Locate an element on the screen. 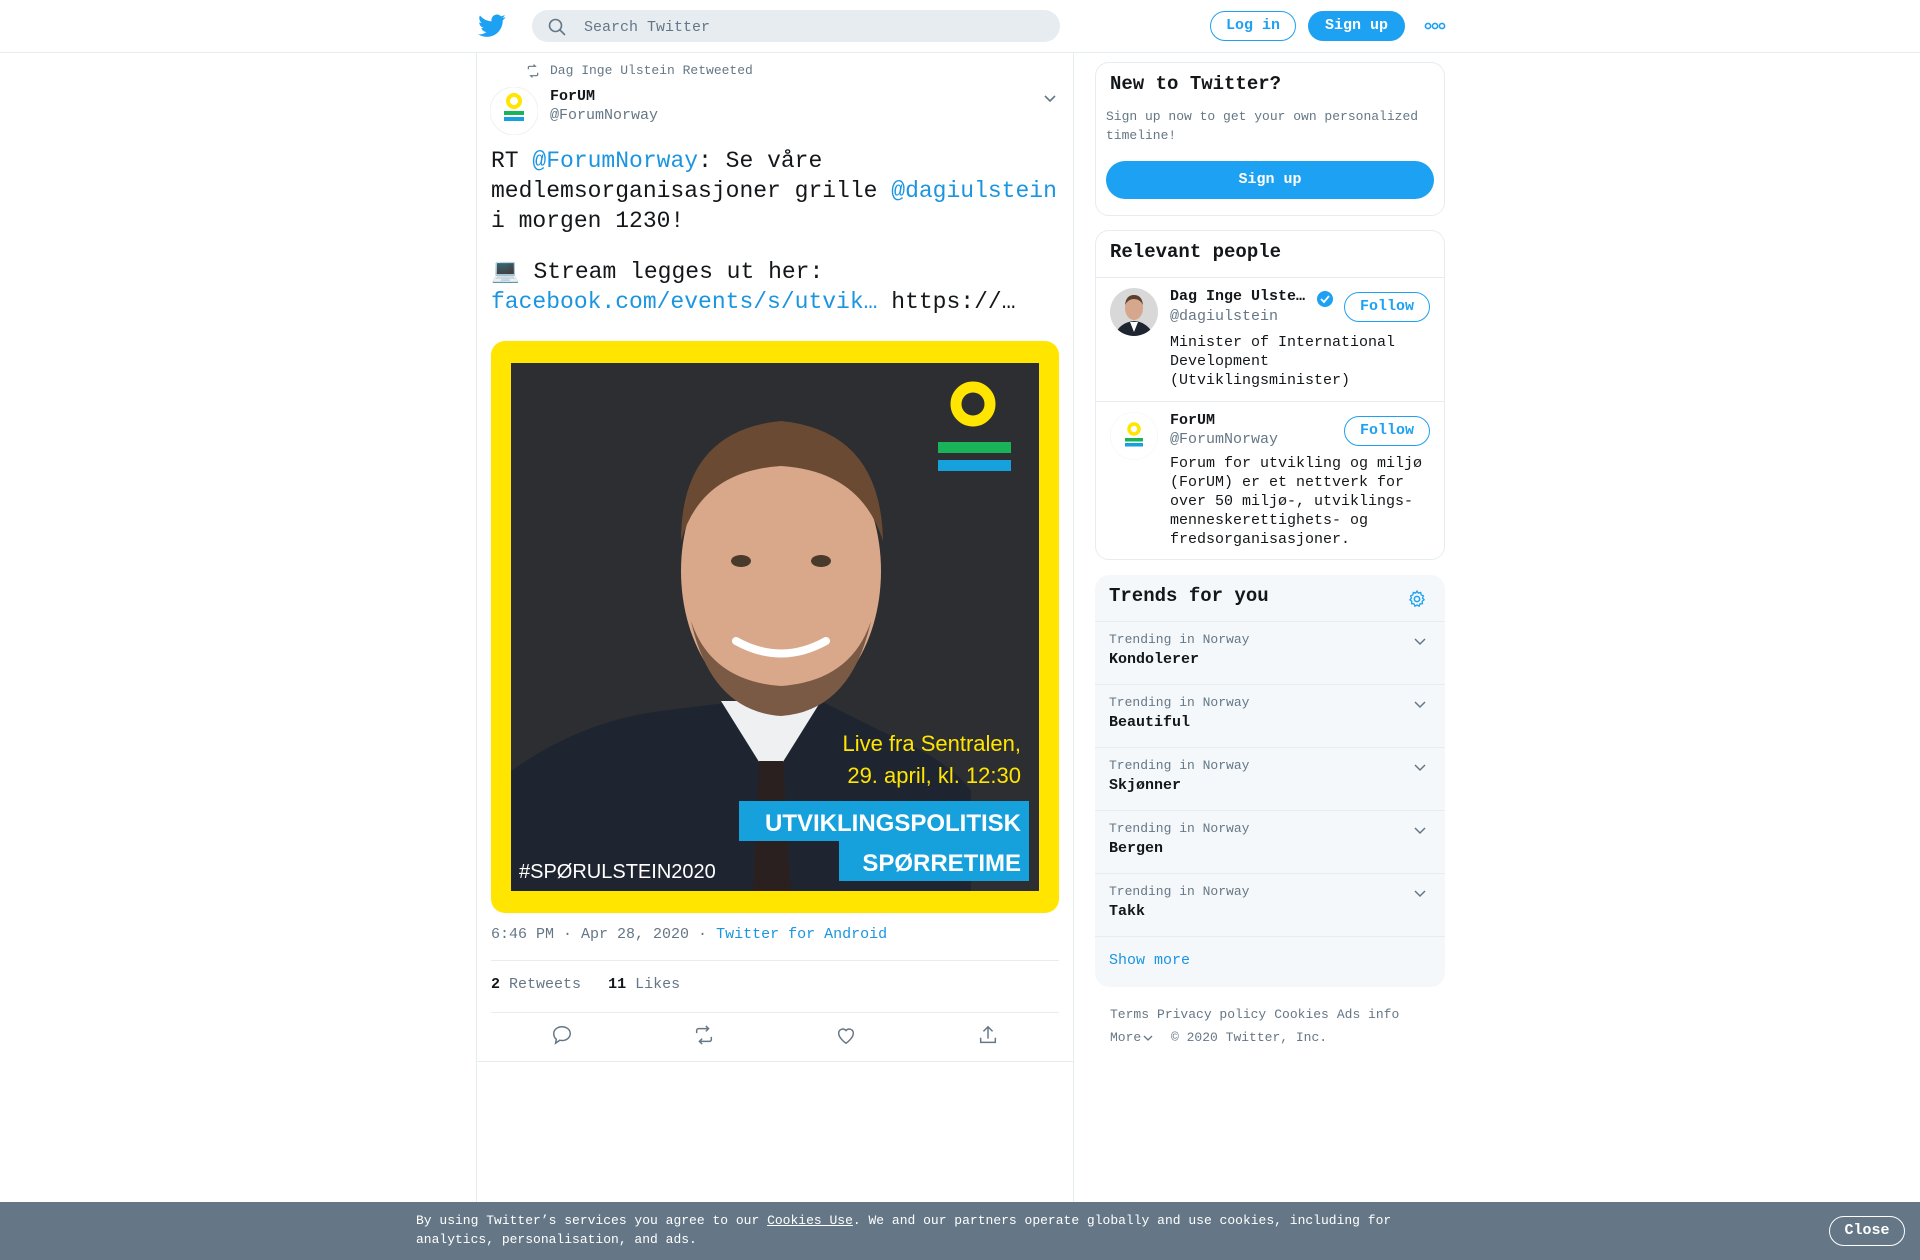 Image resolution: width=1920 pixels, height=1260 pixels. search-input is located at coordinates (814, 27).